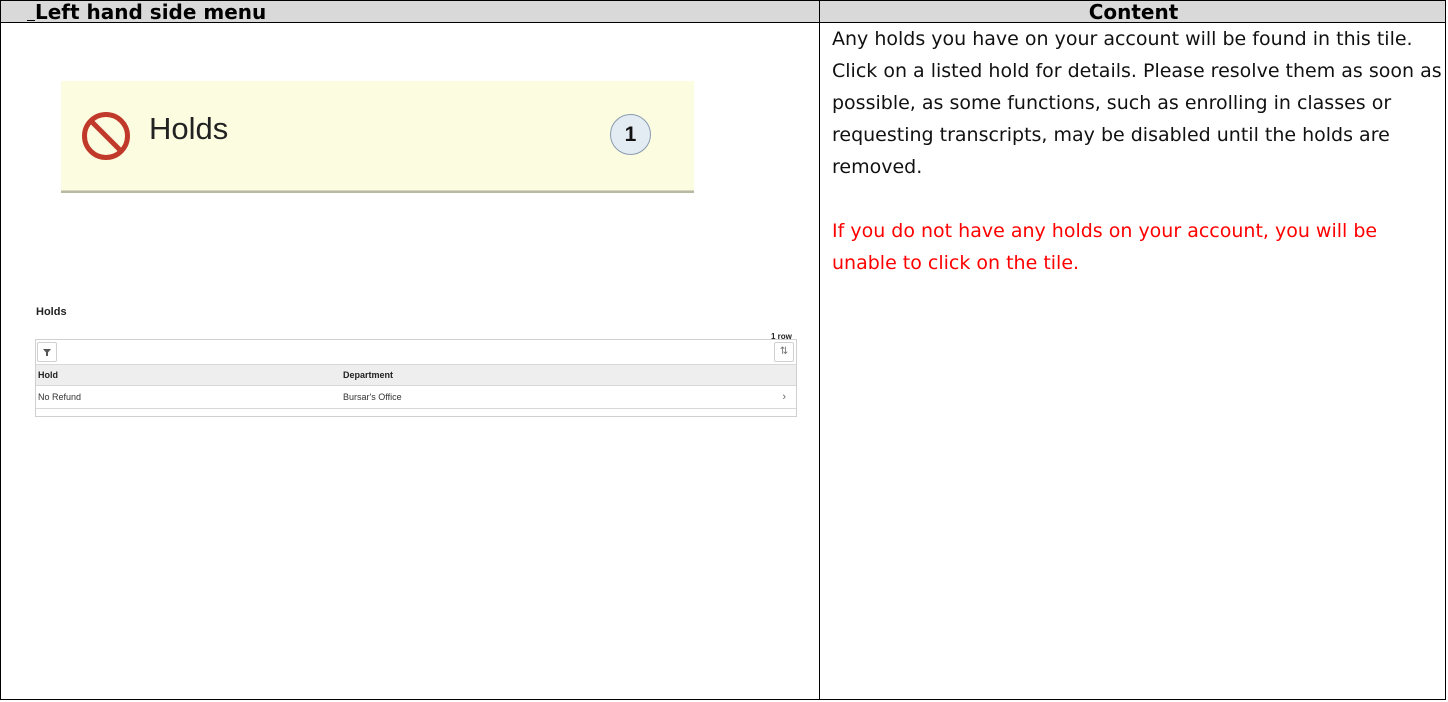 The image size is (1448, 702). What do you see at coordinates (151, 12) in the screenshot?
I see `header-left-menu: Left hand side menu` at bounding box center [151, 12].